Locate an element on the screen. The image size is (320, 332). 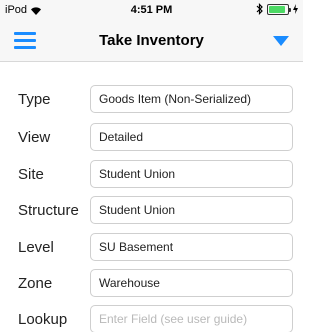
page-title: Take Inventory is located at coordinates (151, 40).